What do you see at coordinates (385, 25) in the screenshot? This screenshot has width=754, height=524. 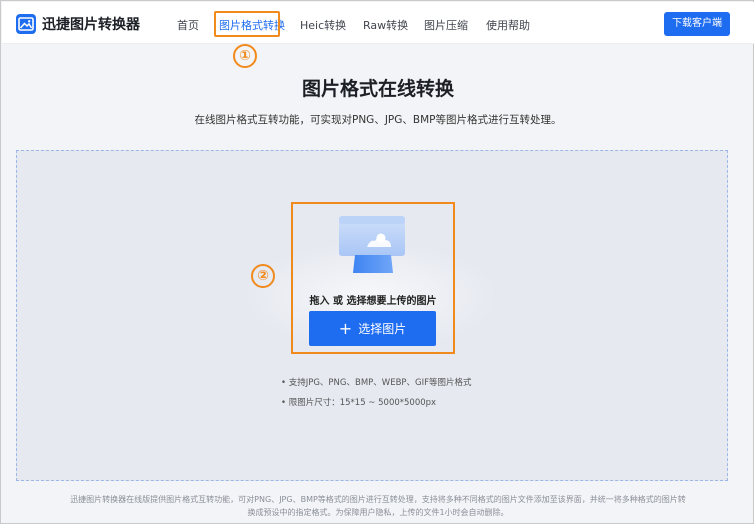 I see `nav-raw-convert: Raw转换` at bounding box center [385, 25].